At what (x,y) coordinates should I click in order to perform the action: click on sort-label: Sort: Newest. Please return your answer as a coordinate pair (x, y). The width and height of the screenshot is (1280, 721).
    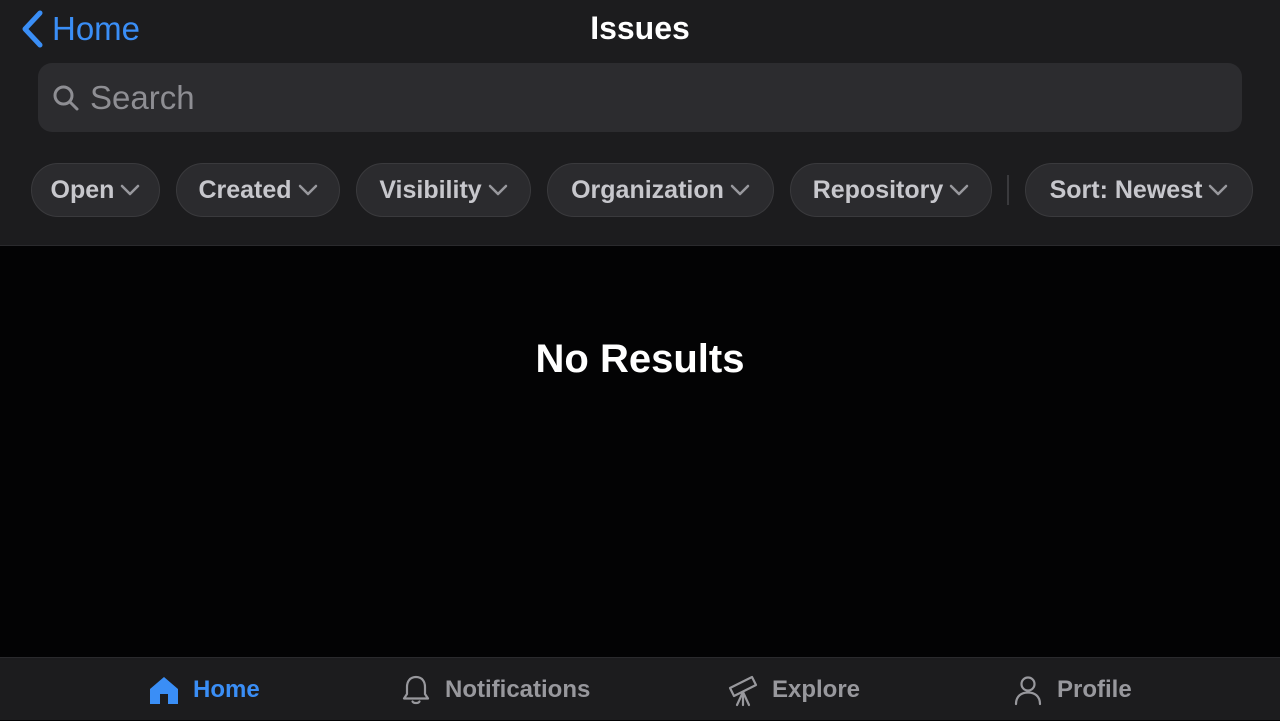
    Looking at the image, I should click on (1126, 189).